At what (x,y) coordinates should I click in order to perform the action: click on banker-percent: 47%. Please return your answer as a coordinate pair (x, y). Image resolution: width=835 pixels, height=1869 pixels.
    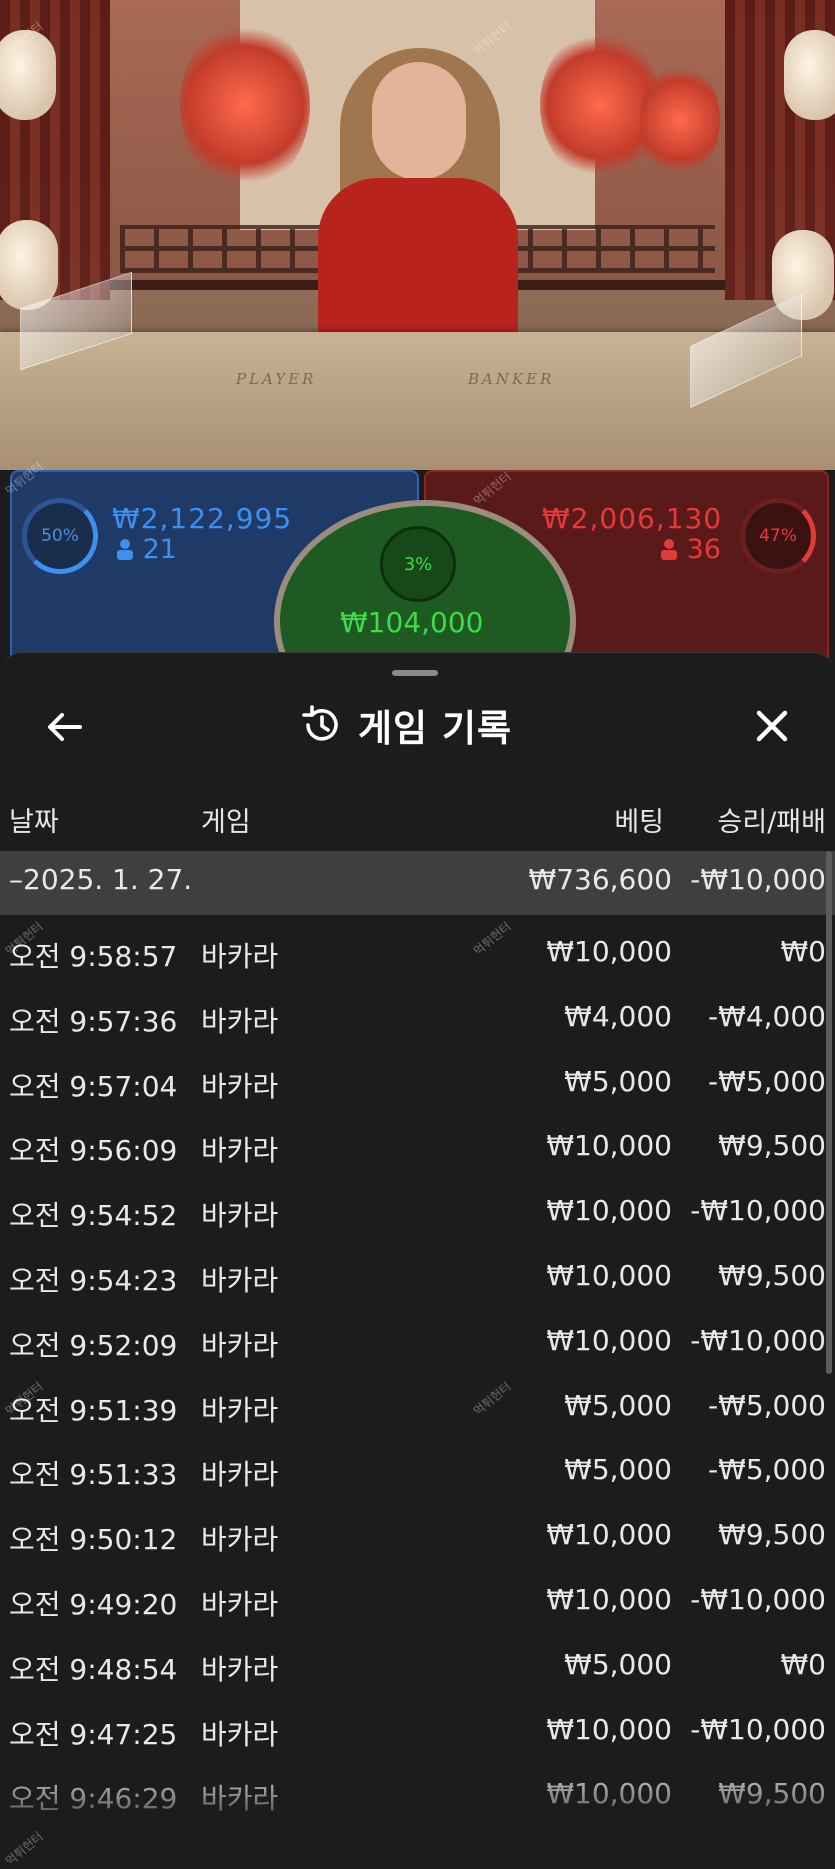
    Looking at the image, I should click on (778, 536).